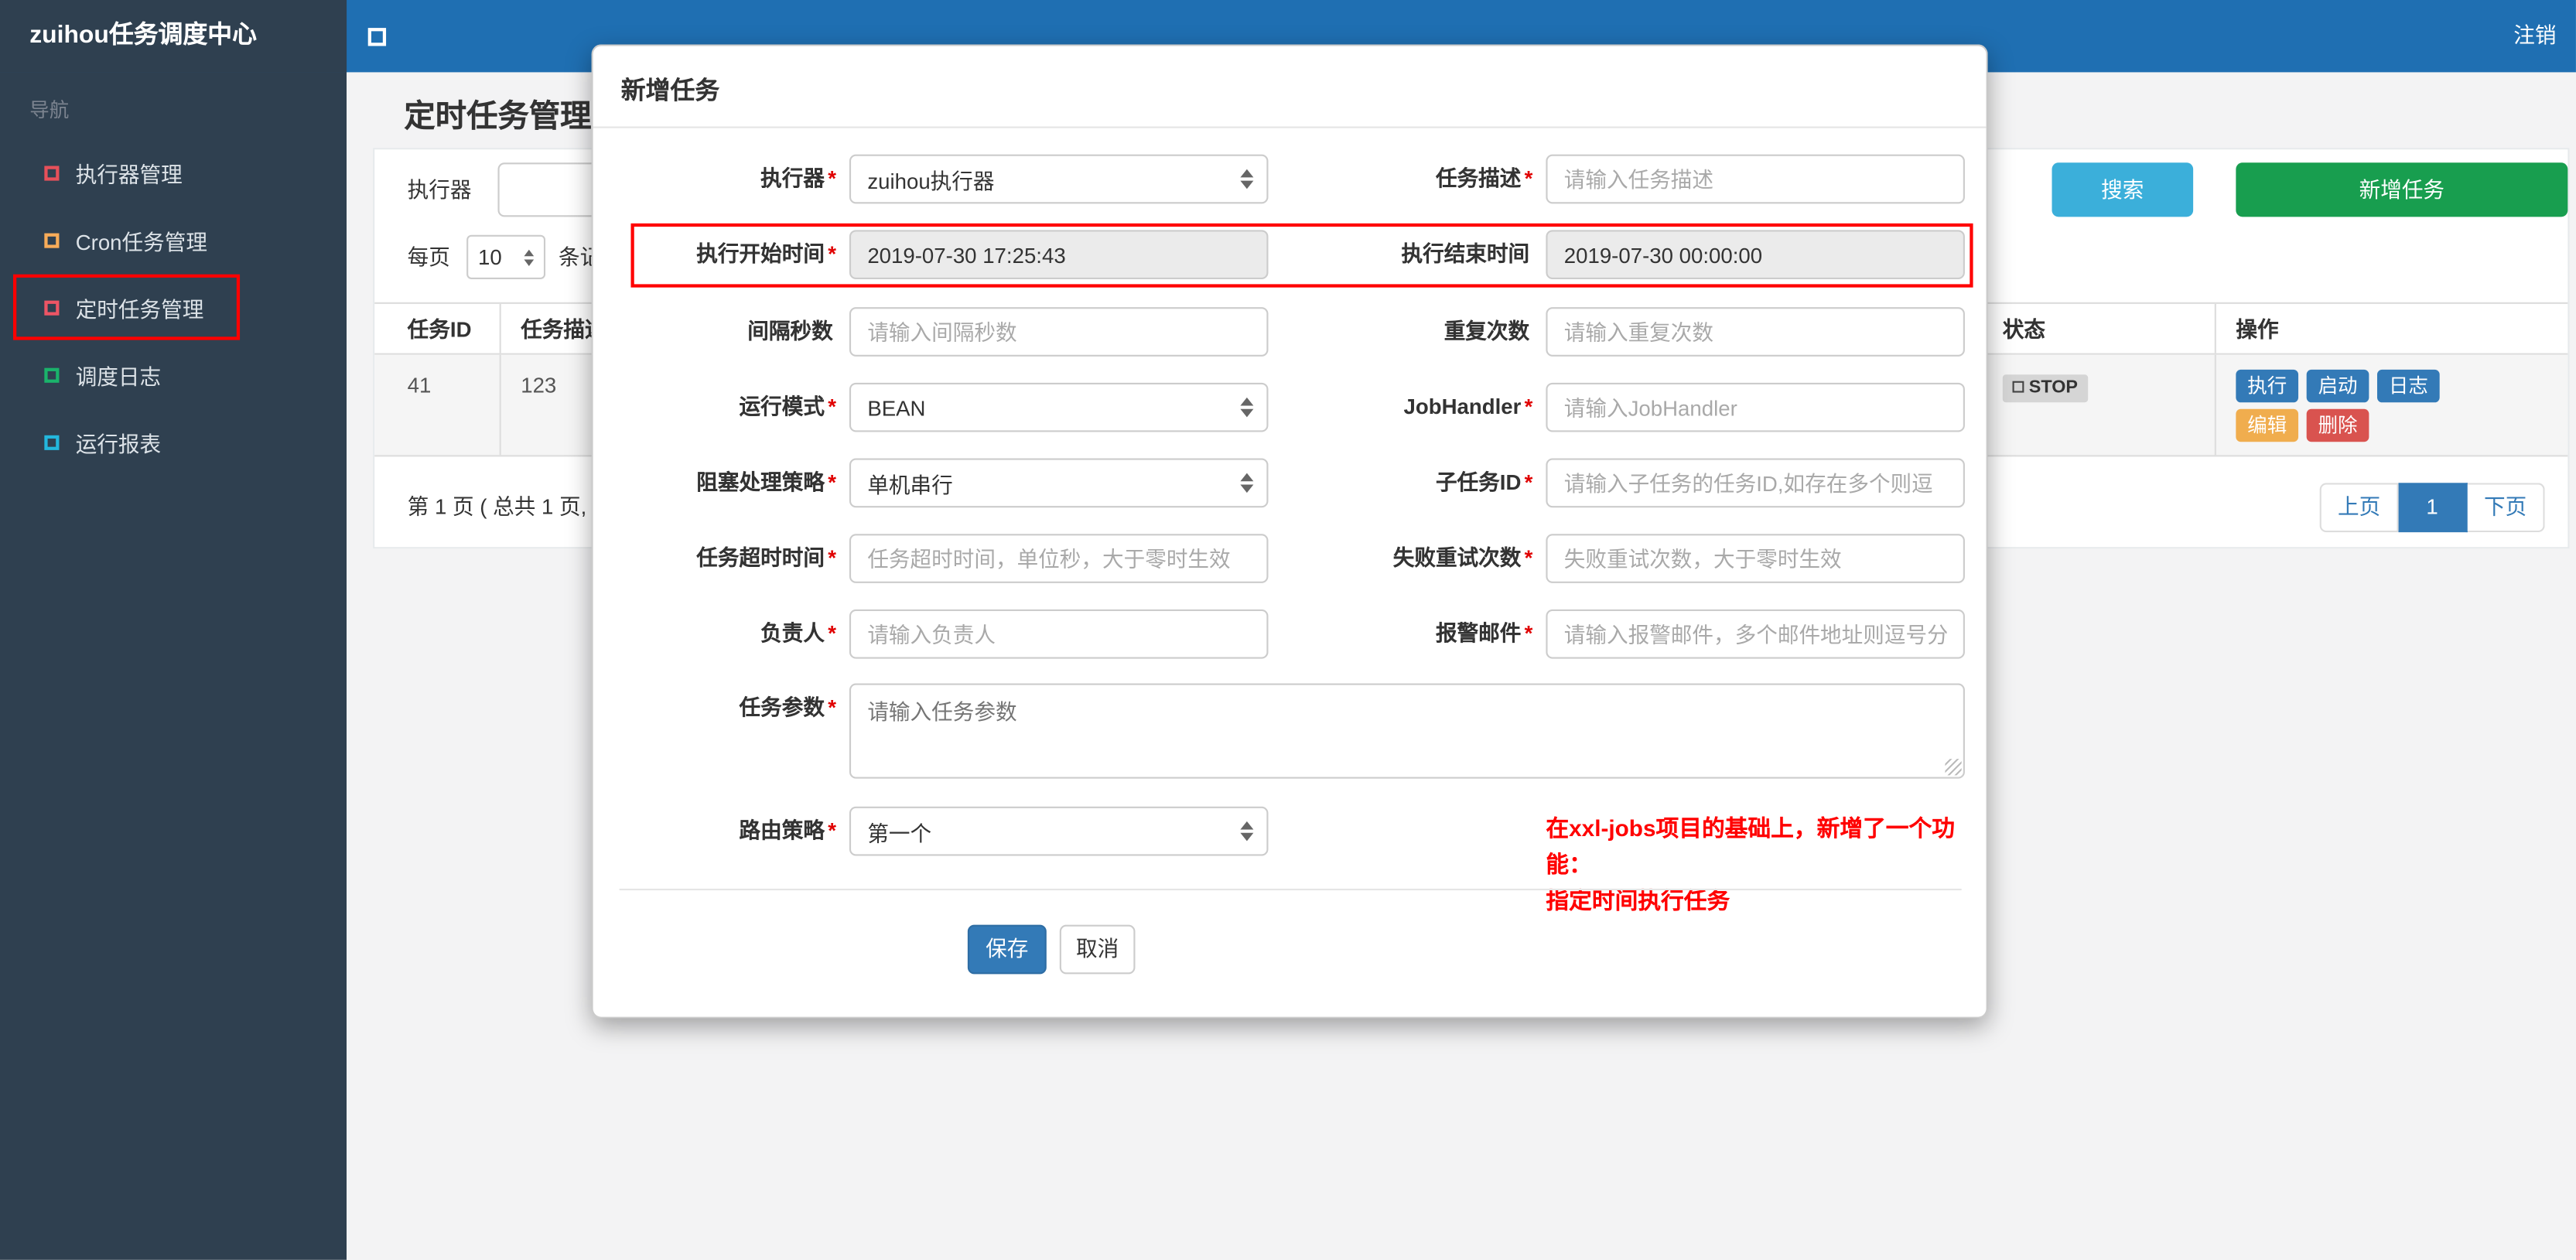  Describe the element at coordinates (766, 558) in the screenshot. I see `timeout-label: 任务超时时间 *` at that location.